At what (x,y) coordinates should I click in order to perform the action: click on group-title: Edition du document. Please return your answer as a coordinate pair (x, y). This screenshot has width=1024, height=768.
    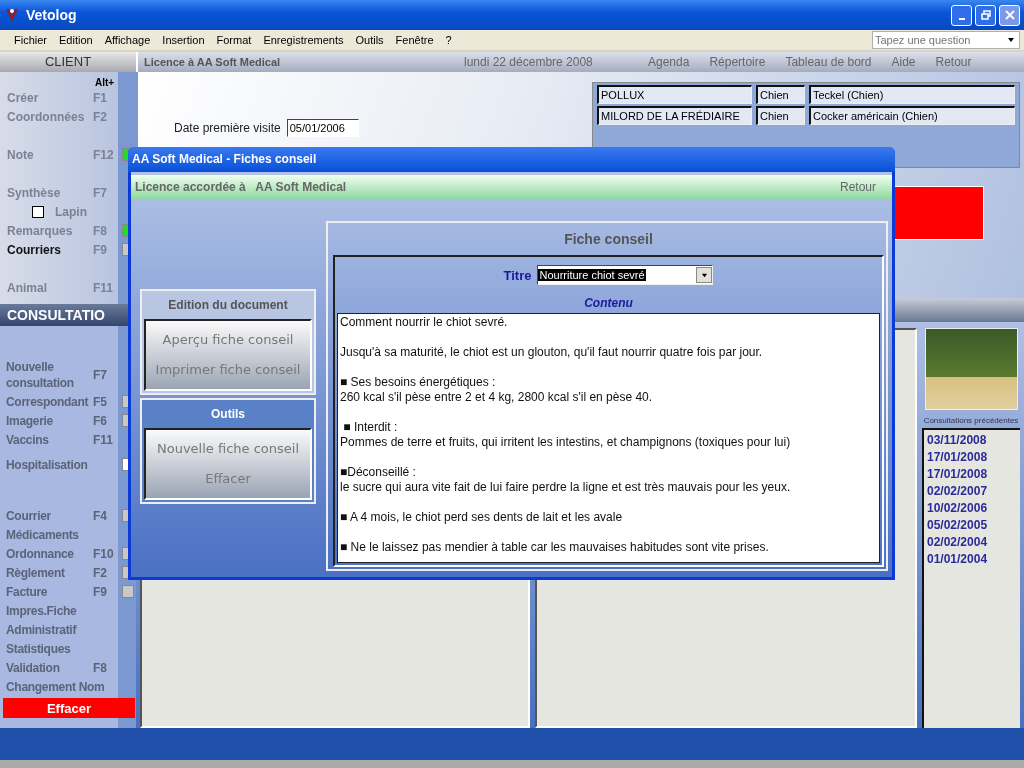
    Looking at the image, I should click on (228, 305).